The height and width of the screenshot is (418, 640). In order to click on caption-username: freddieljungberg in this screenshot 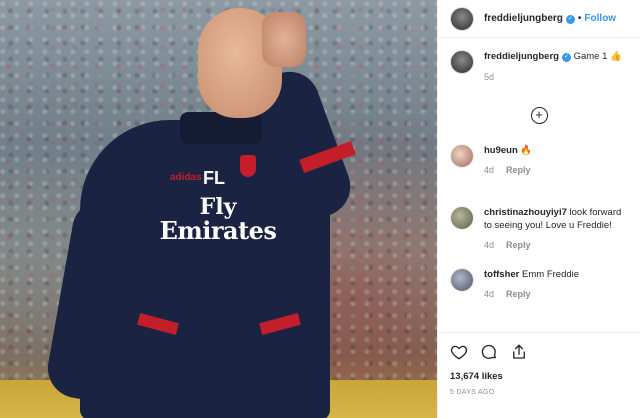, I will do `click(521, 56)`.